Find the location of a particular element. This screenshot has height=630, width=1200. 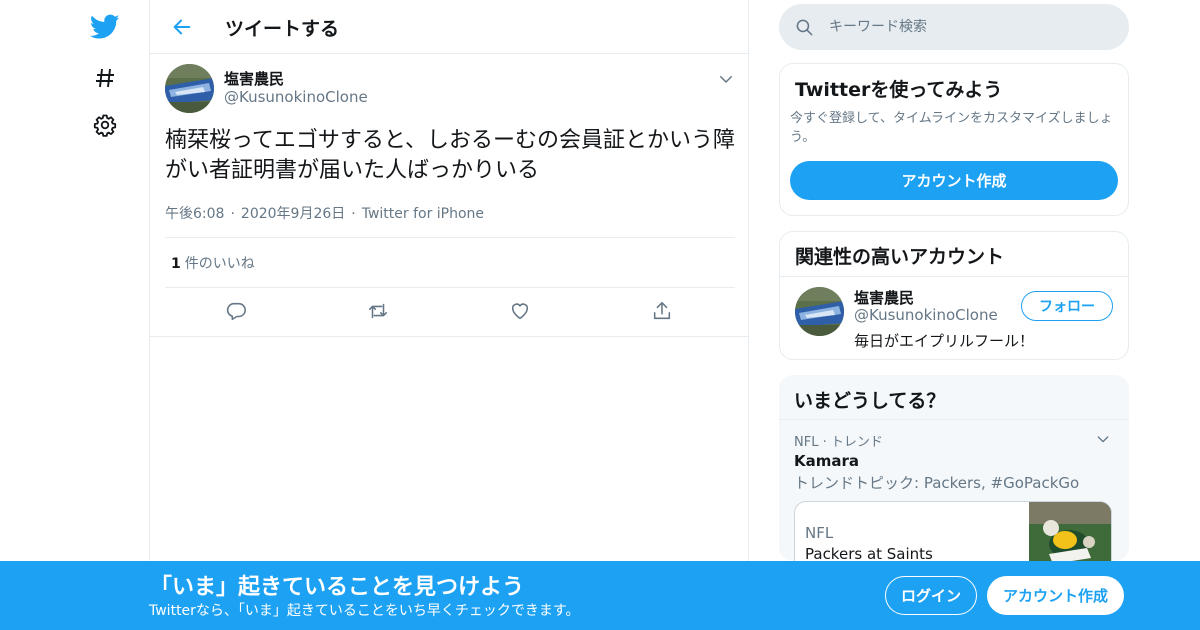

hashtag-icon is located at coordinates (105, 78).